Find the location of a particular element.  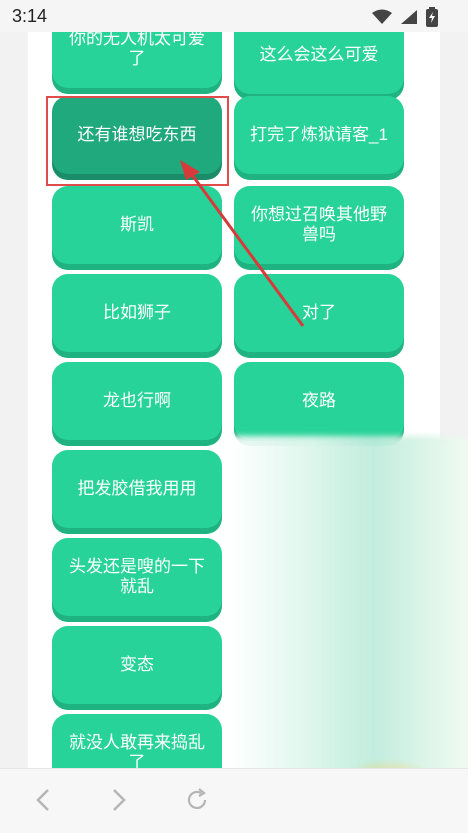

back-icon is located at coordinates (43, 800).